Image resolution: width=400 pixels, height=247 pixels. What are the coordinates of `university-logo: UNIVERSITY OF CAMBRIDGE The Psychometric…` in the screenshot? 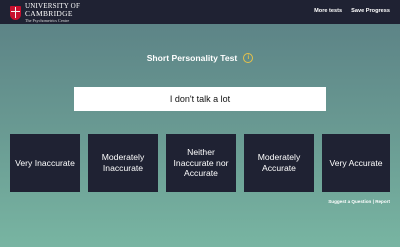 It's located at (45, 13).